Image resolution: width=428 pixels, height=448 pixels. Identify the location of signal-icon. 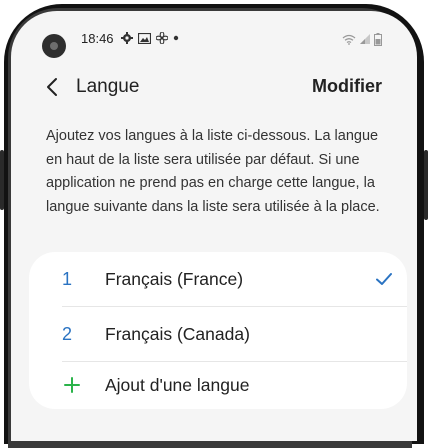
(365, 39).